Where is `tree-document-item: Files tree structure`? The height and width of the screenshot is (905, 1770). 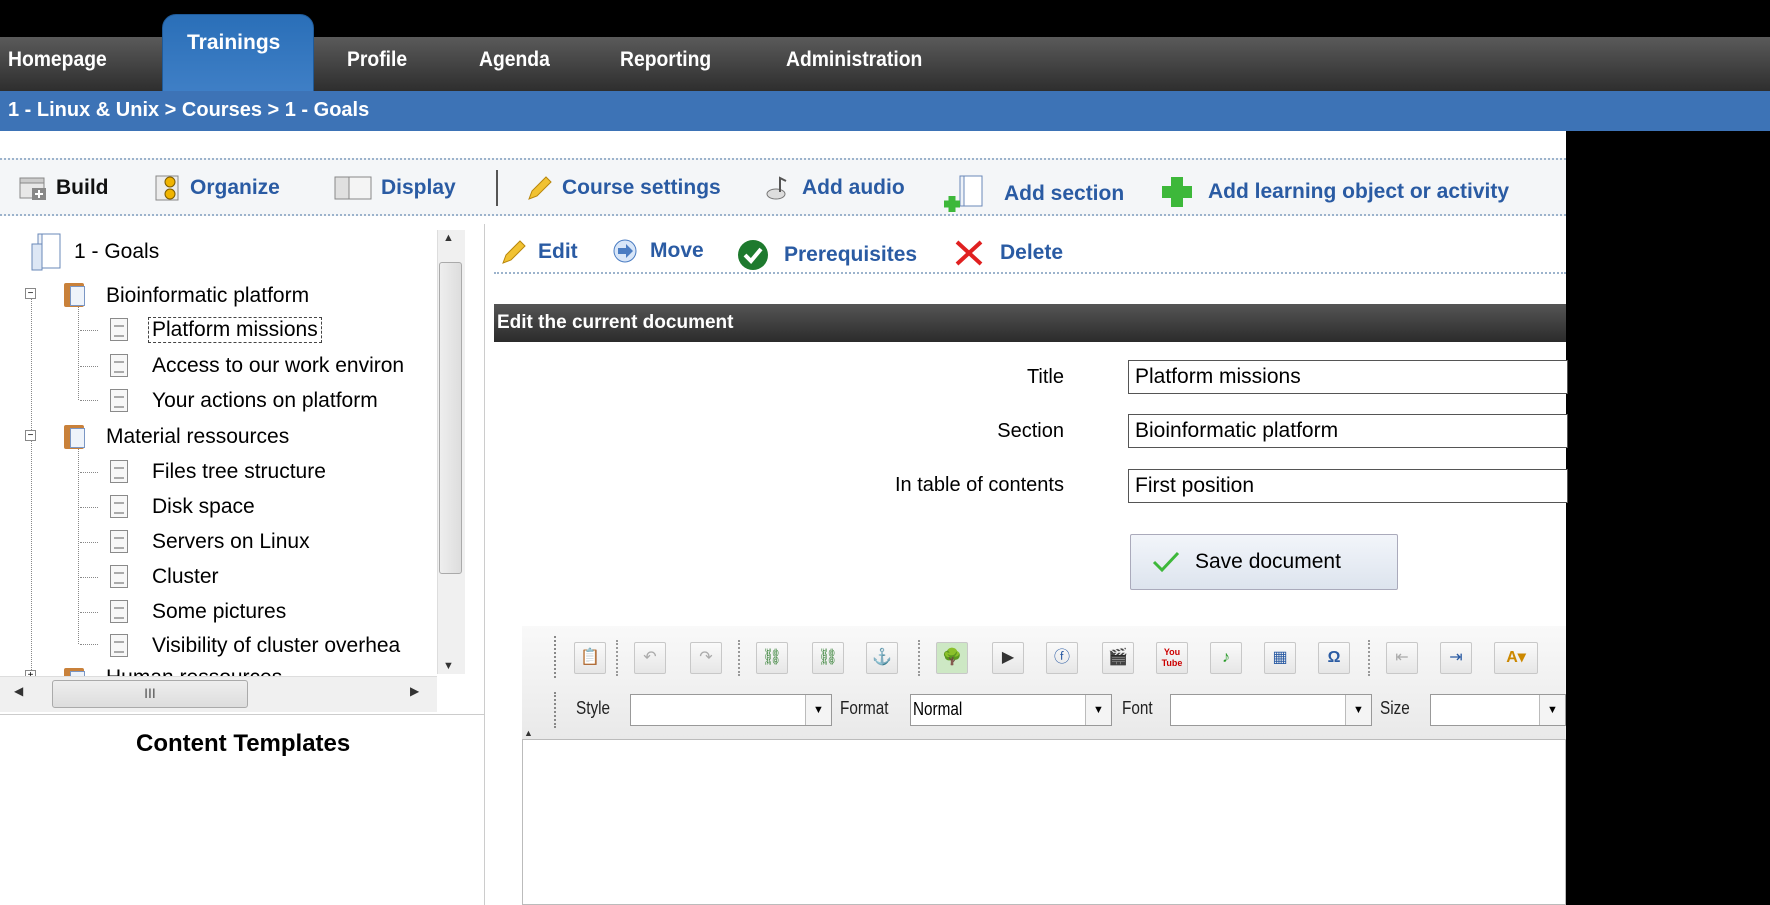 tree-document-item: Files tree structure is located at coordinates (239, 472).